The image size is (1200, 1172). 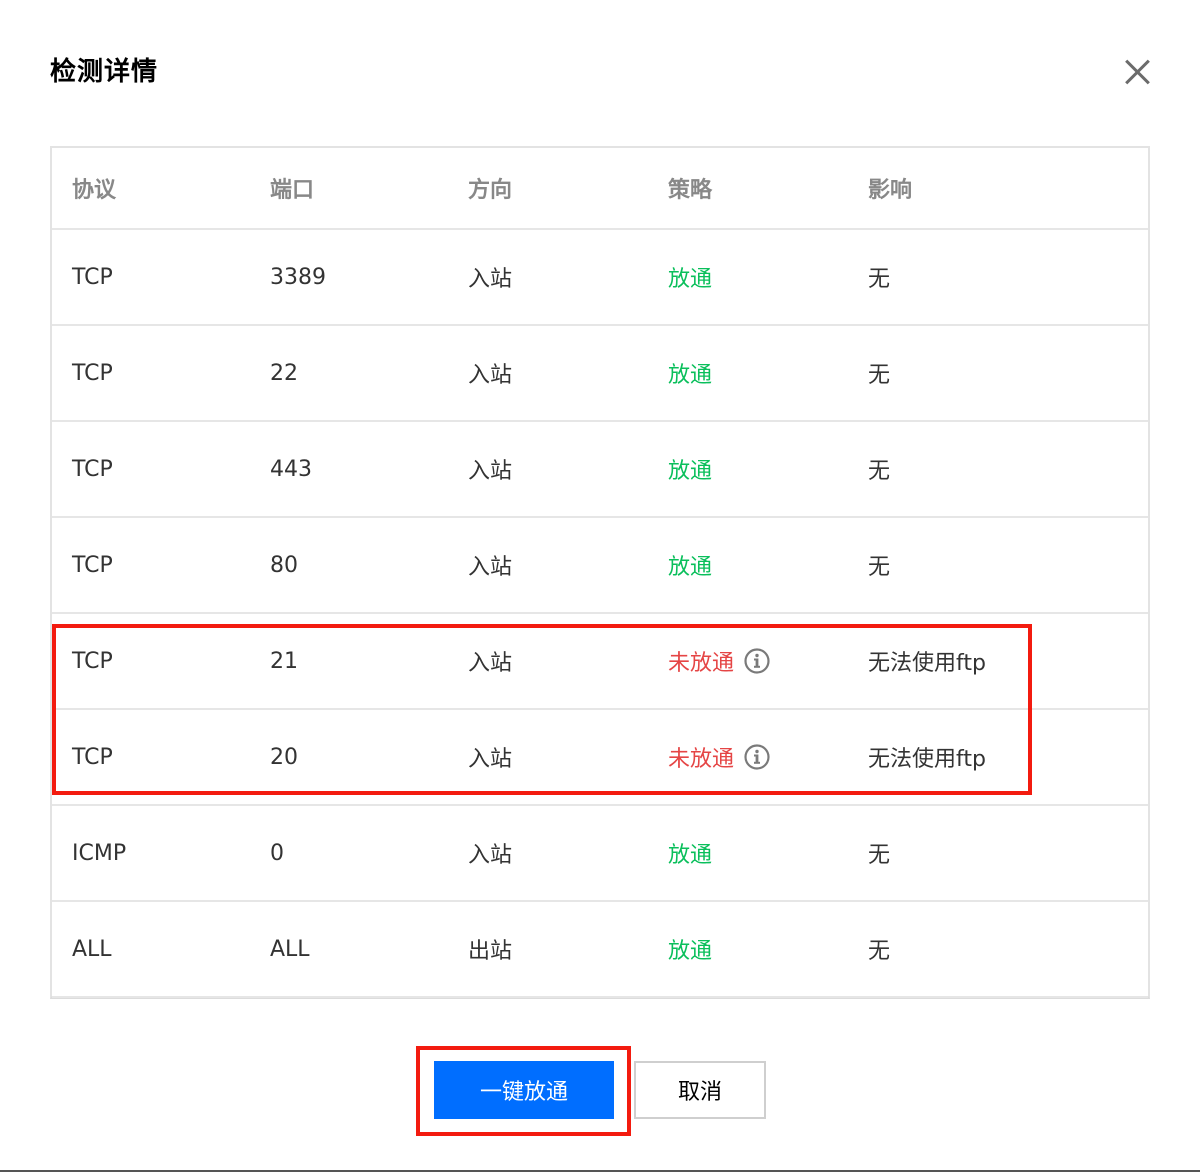 What do you see at coordinates (104, 72) in the screenshot?
I see `dialog-title: 检测详情` at bounding box center [104, 72].